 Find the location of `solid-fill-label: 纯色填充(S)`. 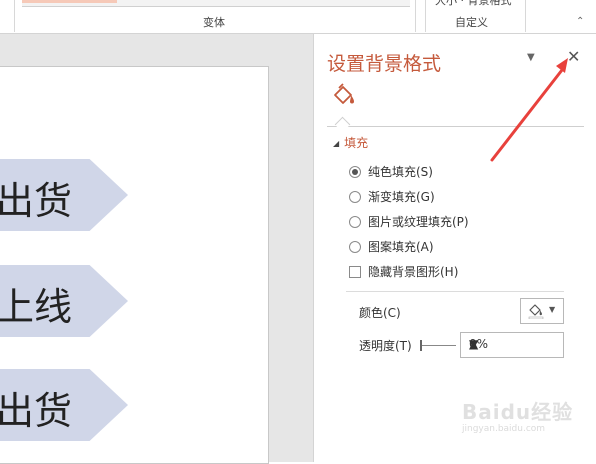

solid-fill-label: 纯色填充(S) is located at coordinates (400, 172).